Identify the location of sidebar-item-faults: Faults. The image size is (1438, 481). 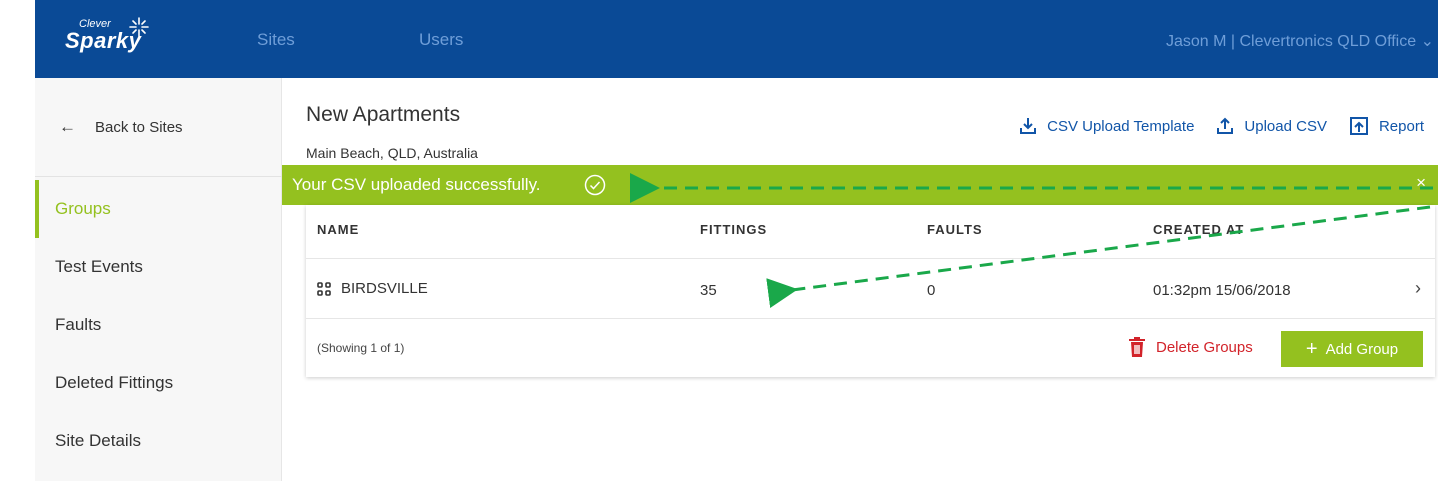
(158, 325).